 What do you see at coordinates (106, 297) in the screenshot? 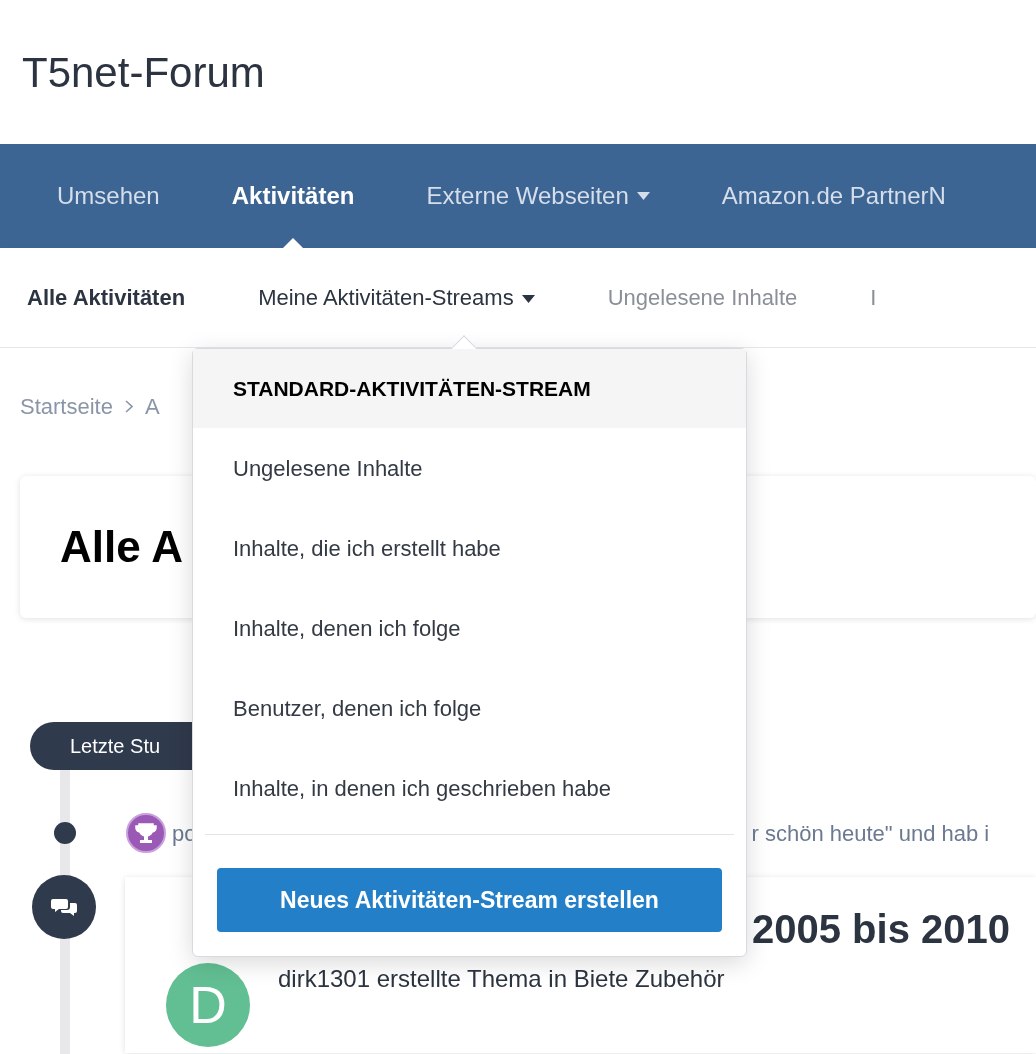
I see `subnav-tab: Alle Aktivitäten` at bounding box center [106, 297].